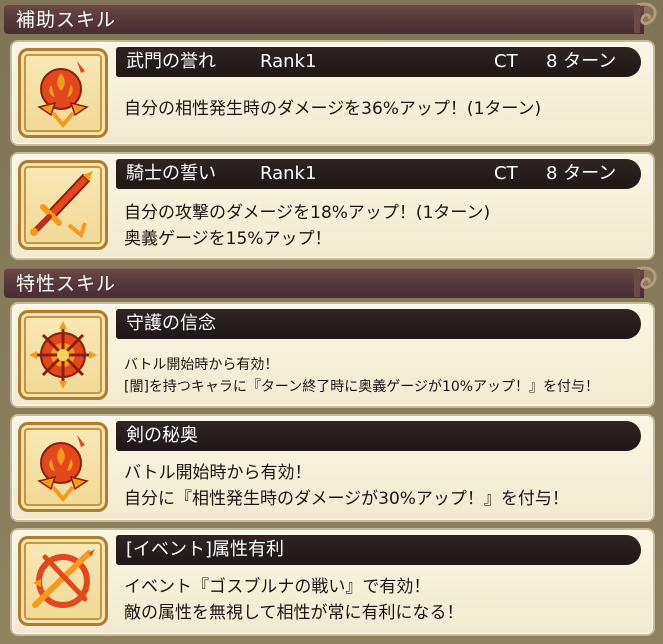 The width and height of the screenshot is (663, 644). Describe the element at coordinates (294, 613) in the screenshot. I see `skill-description-line: 敵の属性を無視して相性が常に有利になる！` at that location.